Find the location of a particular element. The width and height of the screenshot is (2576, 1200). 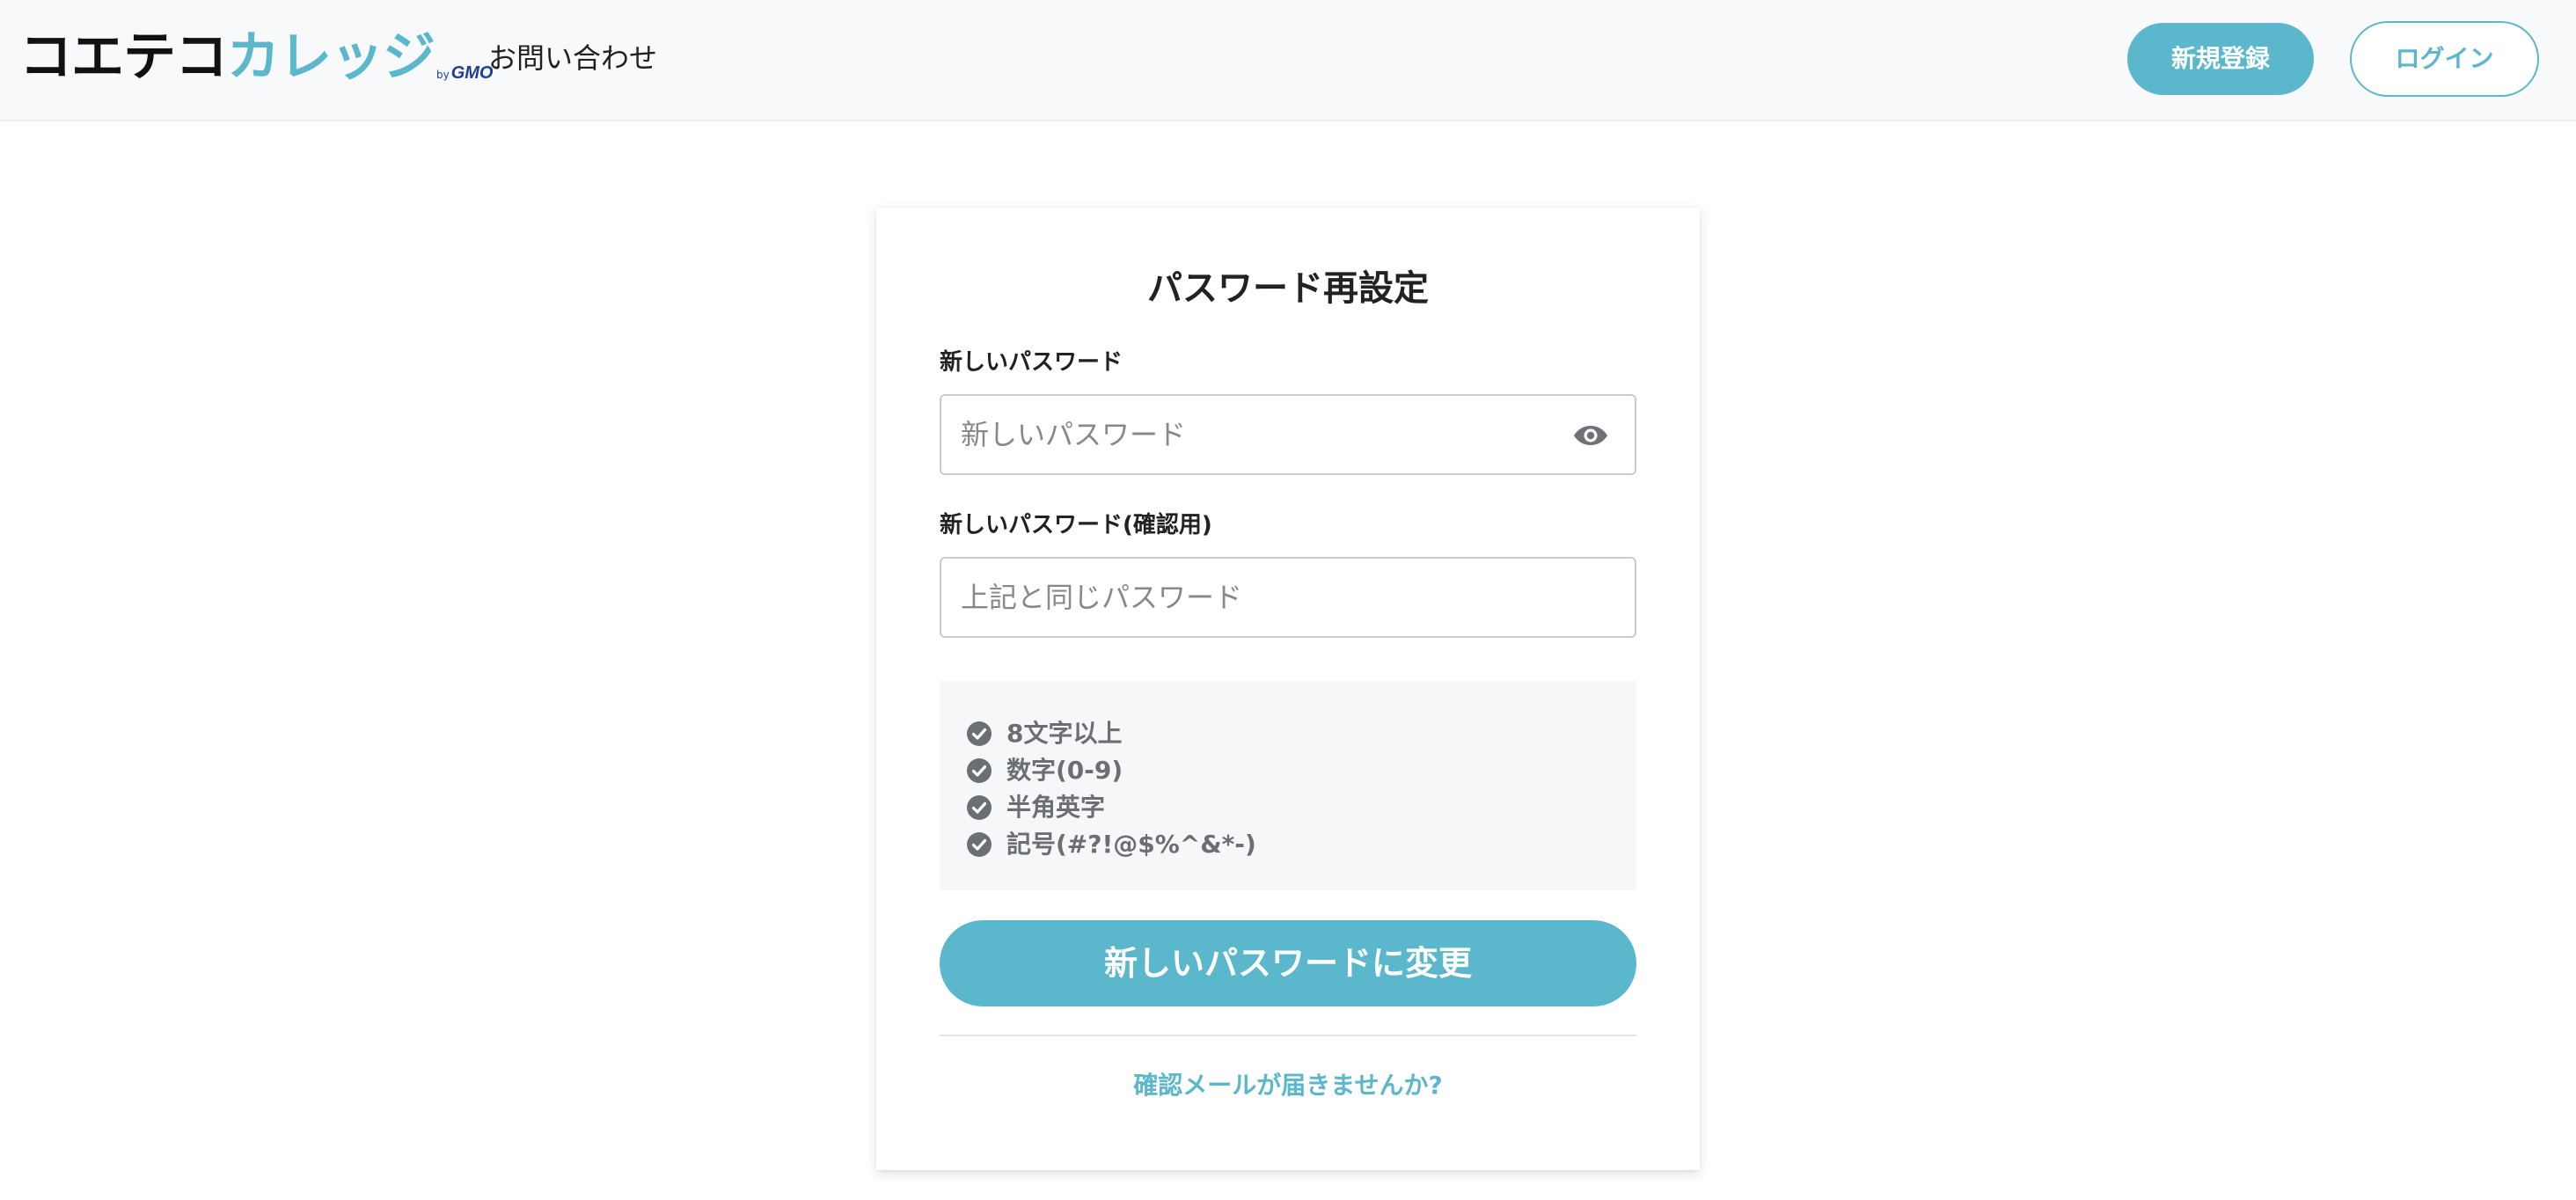

confirm-password-input is located at coordinates (1288, 598).